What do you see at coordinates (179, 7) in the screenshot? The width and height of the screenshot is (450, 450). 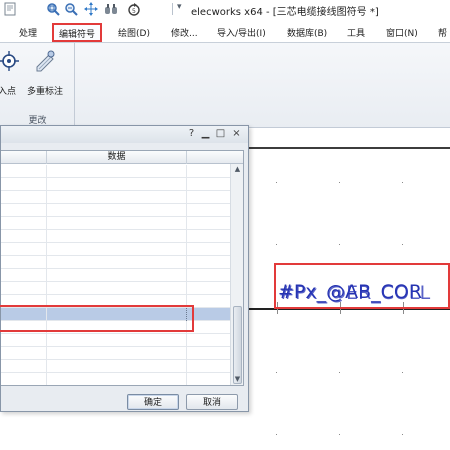 I see `quick-access-dropdown-icon: ▾` at bounding box center [179, 7].